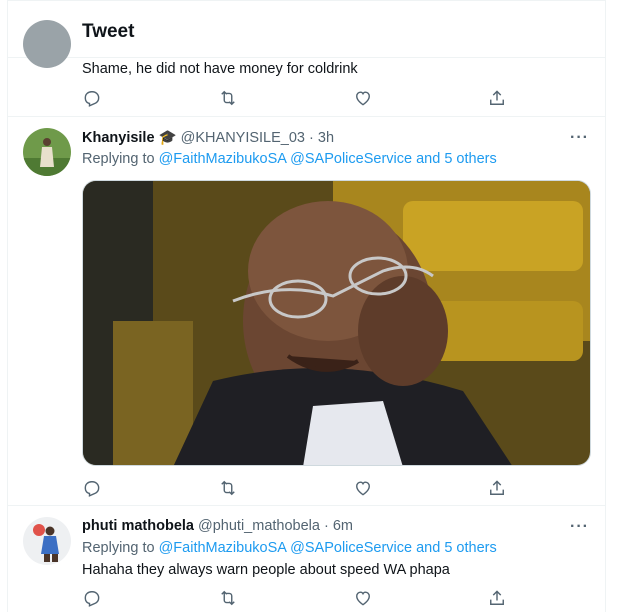 This screenshot has height=612, width=619. I want to click on tweet-time: · 3h, so click(321, 138).